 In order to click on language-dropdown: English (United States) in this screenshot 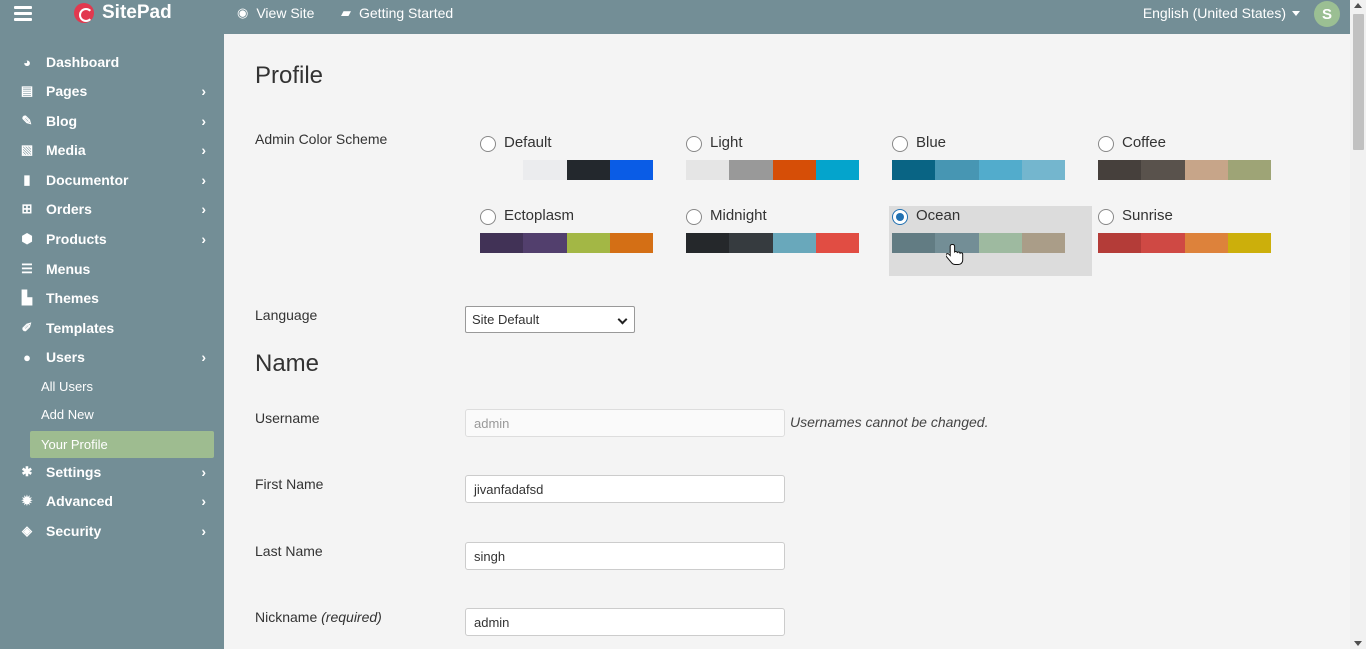, I will do `click(1221, 13)`.